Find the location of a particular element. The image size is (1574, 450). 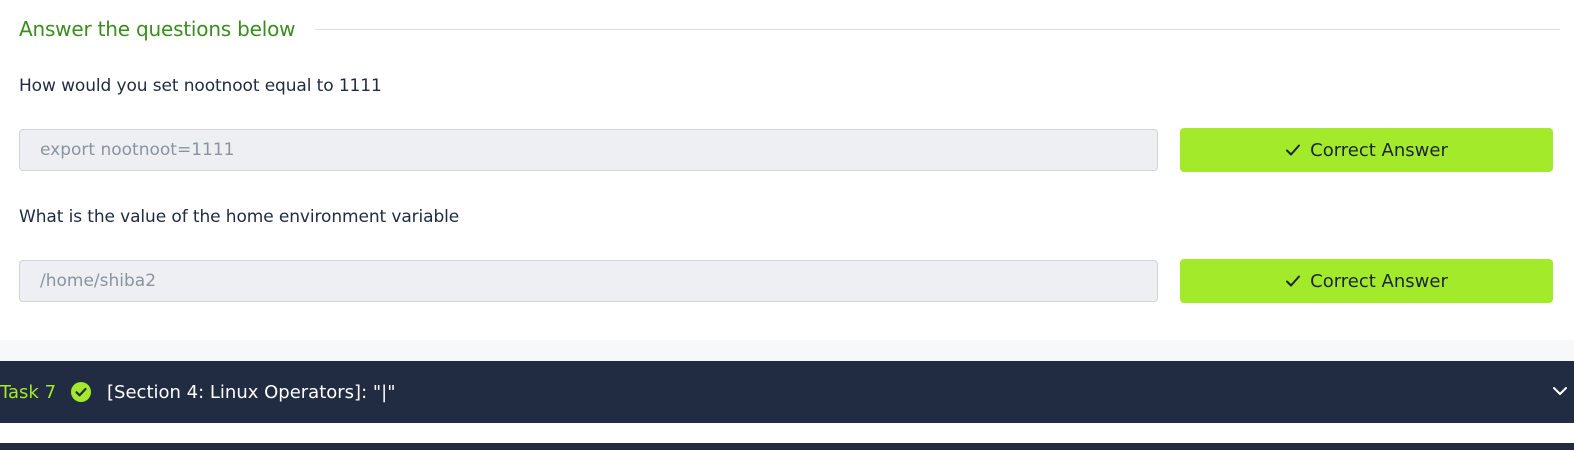

question-2-correct-answer-button: Correct Answer is located at coordinates (1366, 281).